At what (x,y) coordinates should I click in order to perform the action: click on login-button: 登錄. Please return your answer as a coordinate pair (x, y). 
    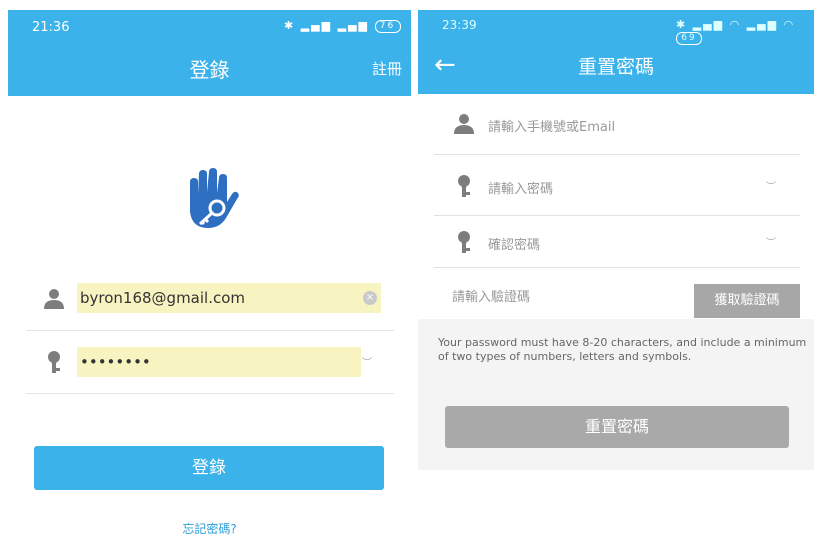
    Looking at the image, I should click on (209, 468).